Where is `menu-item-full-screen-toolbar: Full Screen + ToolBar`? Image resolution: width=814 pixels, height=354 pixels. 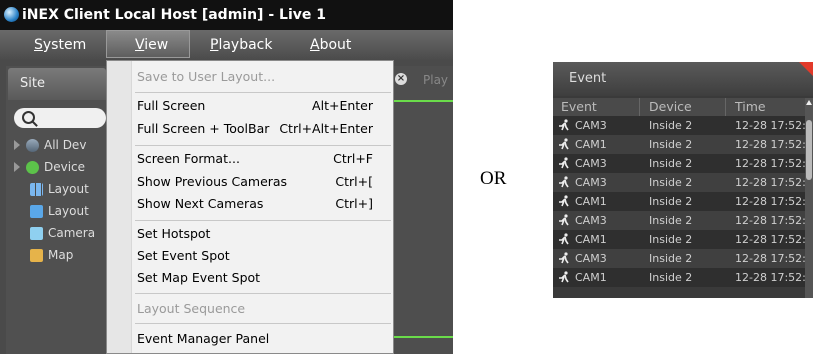
menu-item-full-screen-toolbar: Full Screen + ToolBar is located at coordinates (203, 128).